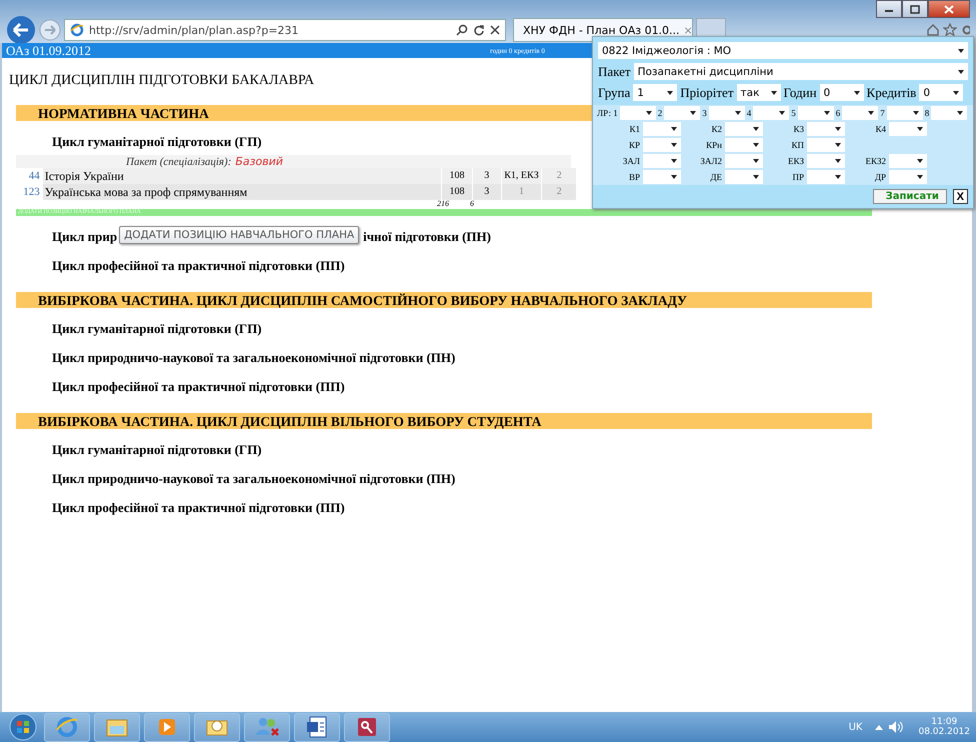 The image size is (976, 742). Describe the element at coordinates (614, 72) in the screenshot. I see `package-label: Пакет` at that location.